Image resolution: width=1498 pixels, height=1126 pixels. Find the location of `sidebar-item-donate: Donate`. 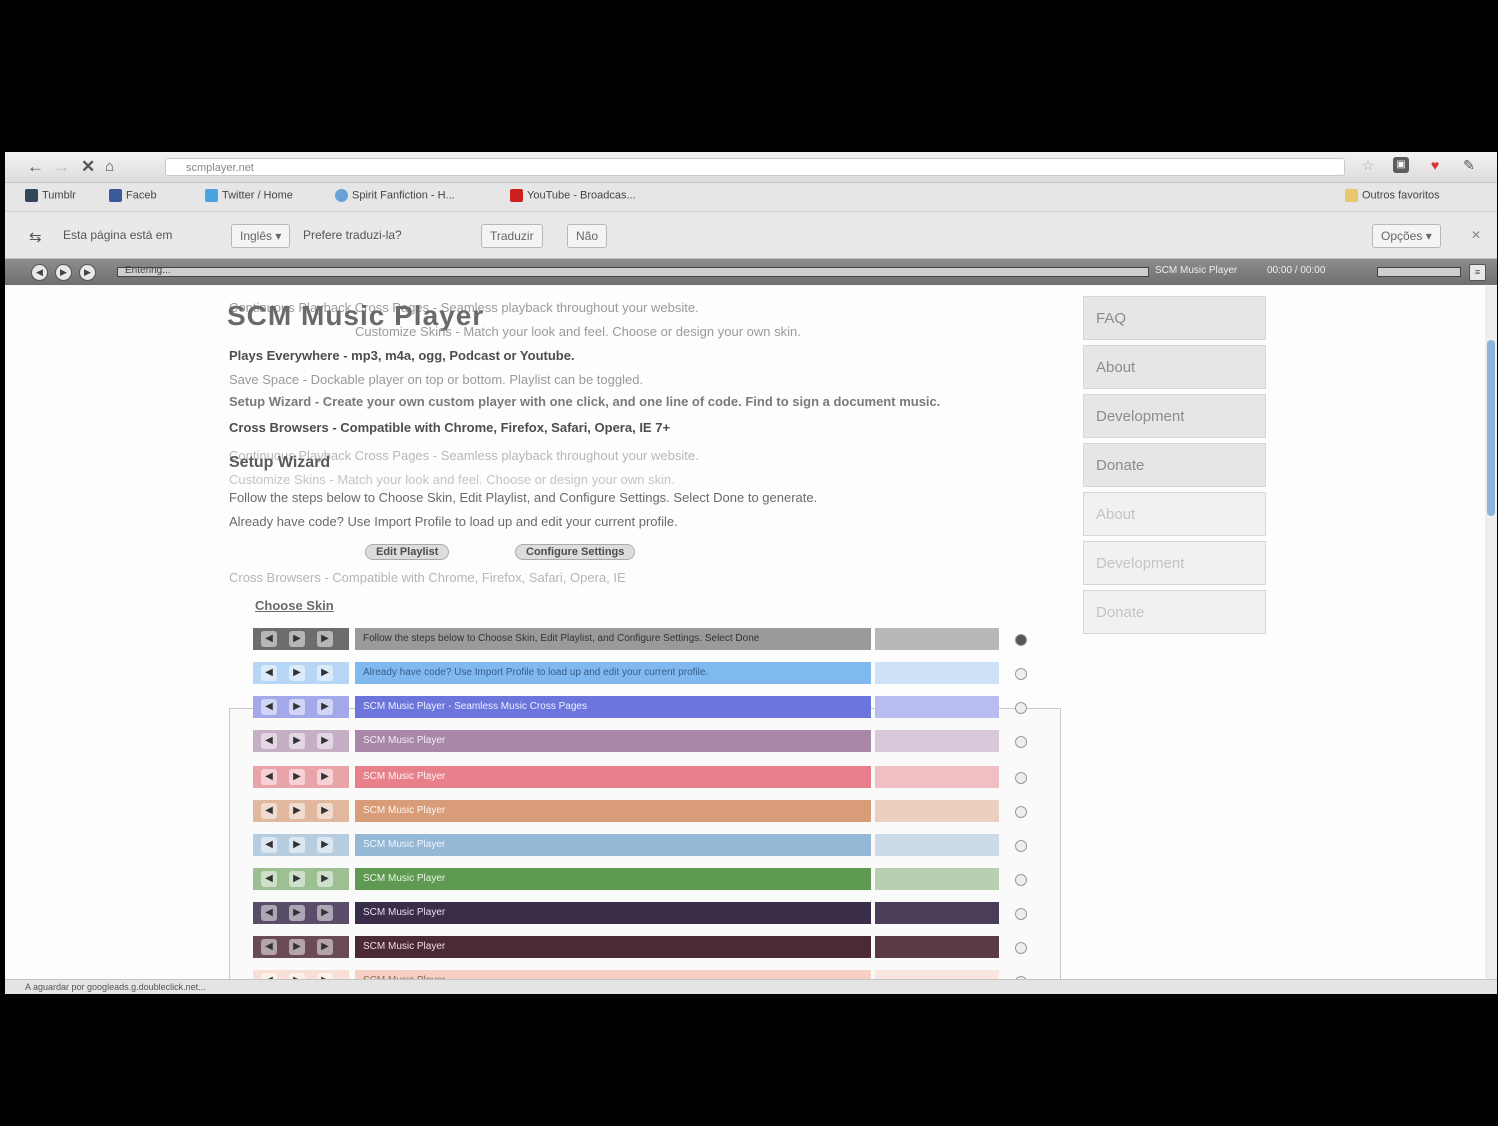

sidebar-item-donate: Donate is located at coordinates (1174, 465).